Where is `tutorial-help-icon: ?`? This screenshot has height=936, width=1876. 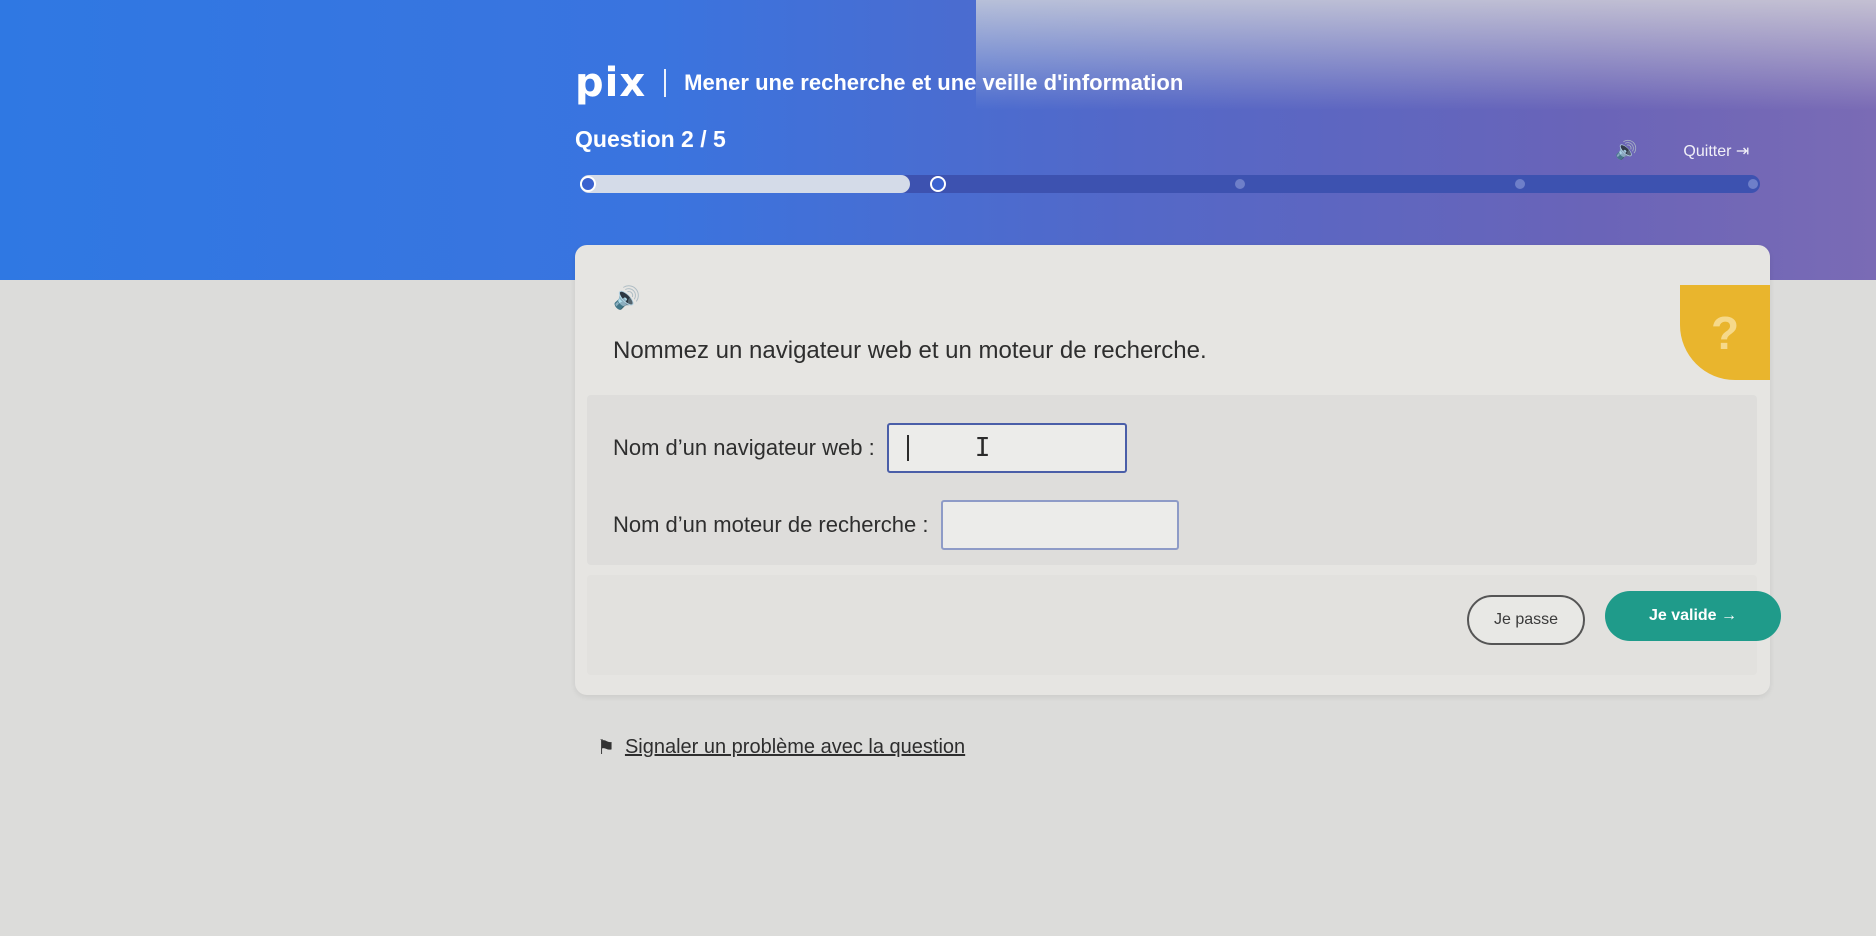 tutorial-help-icon: ? is located at coordinates (1725, 332).